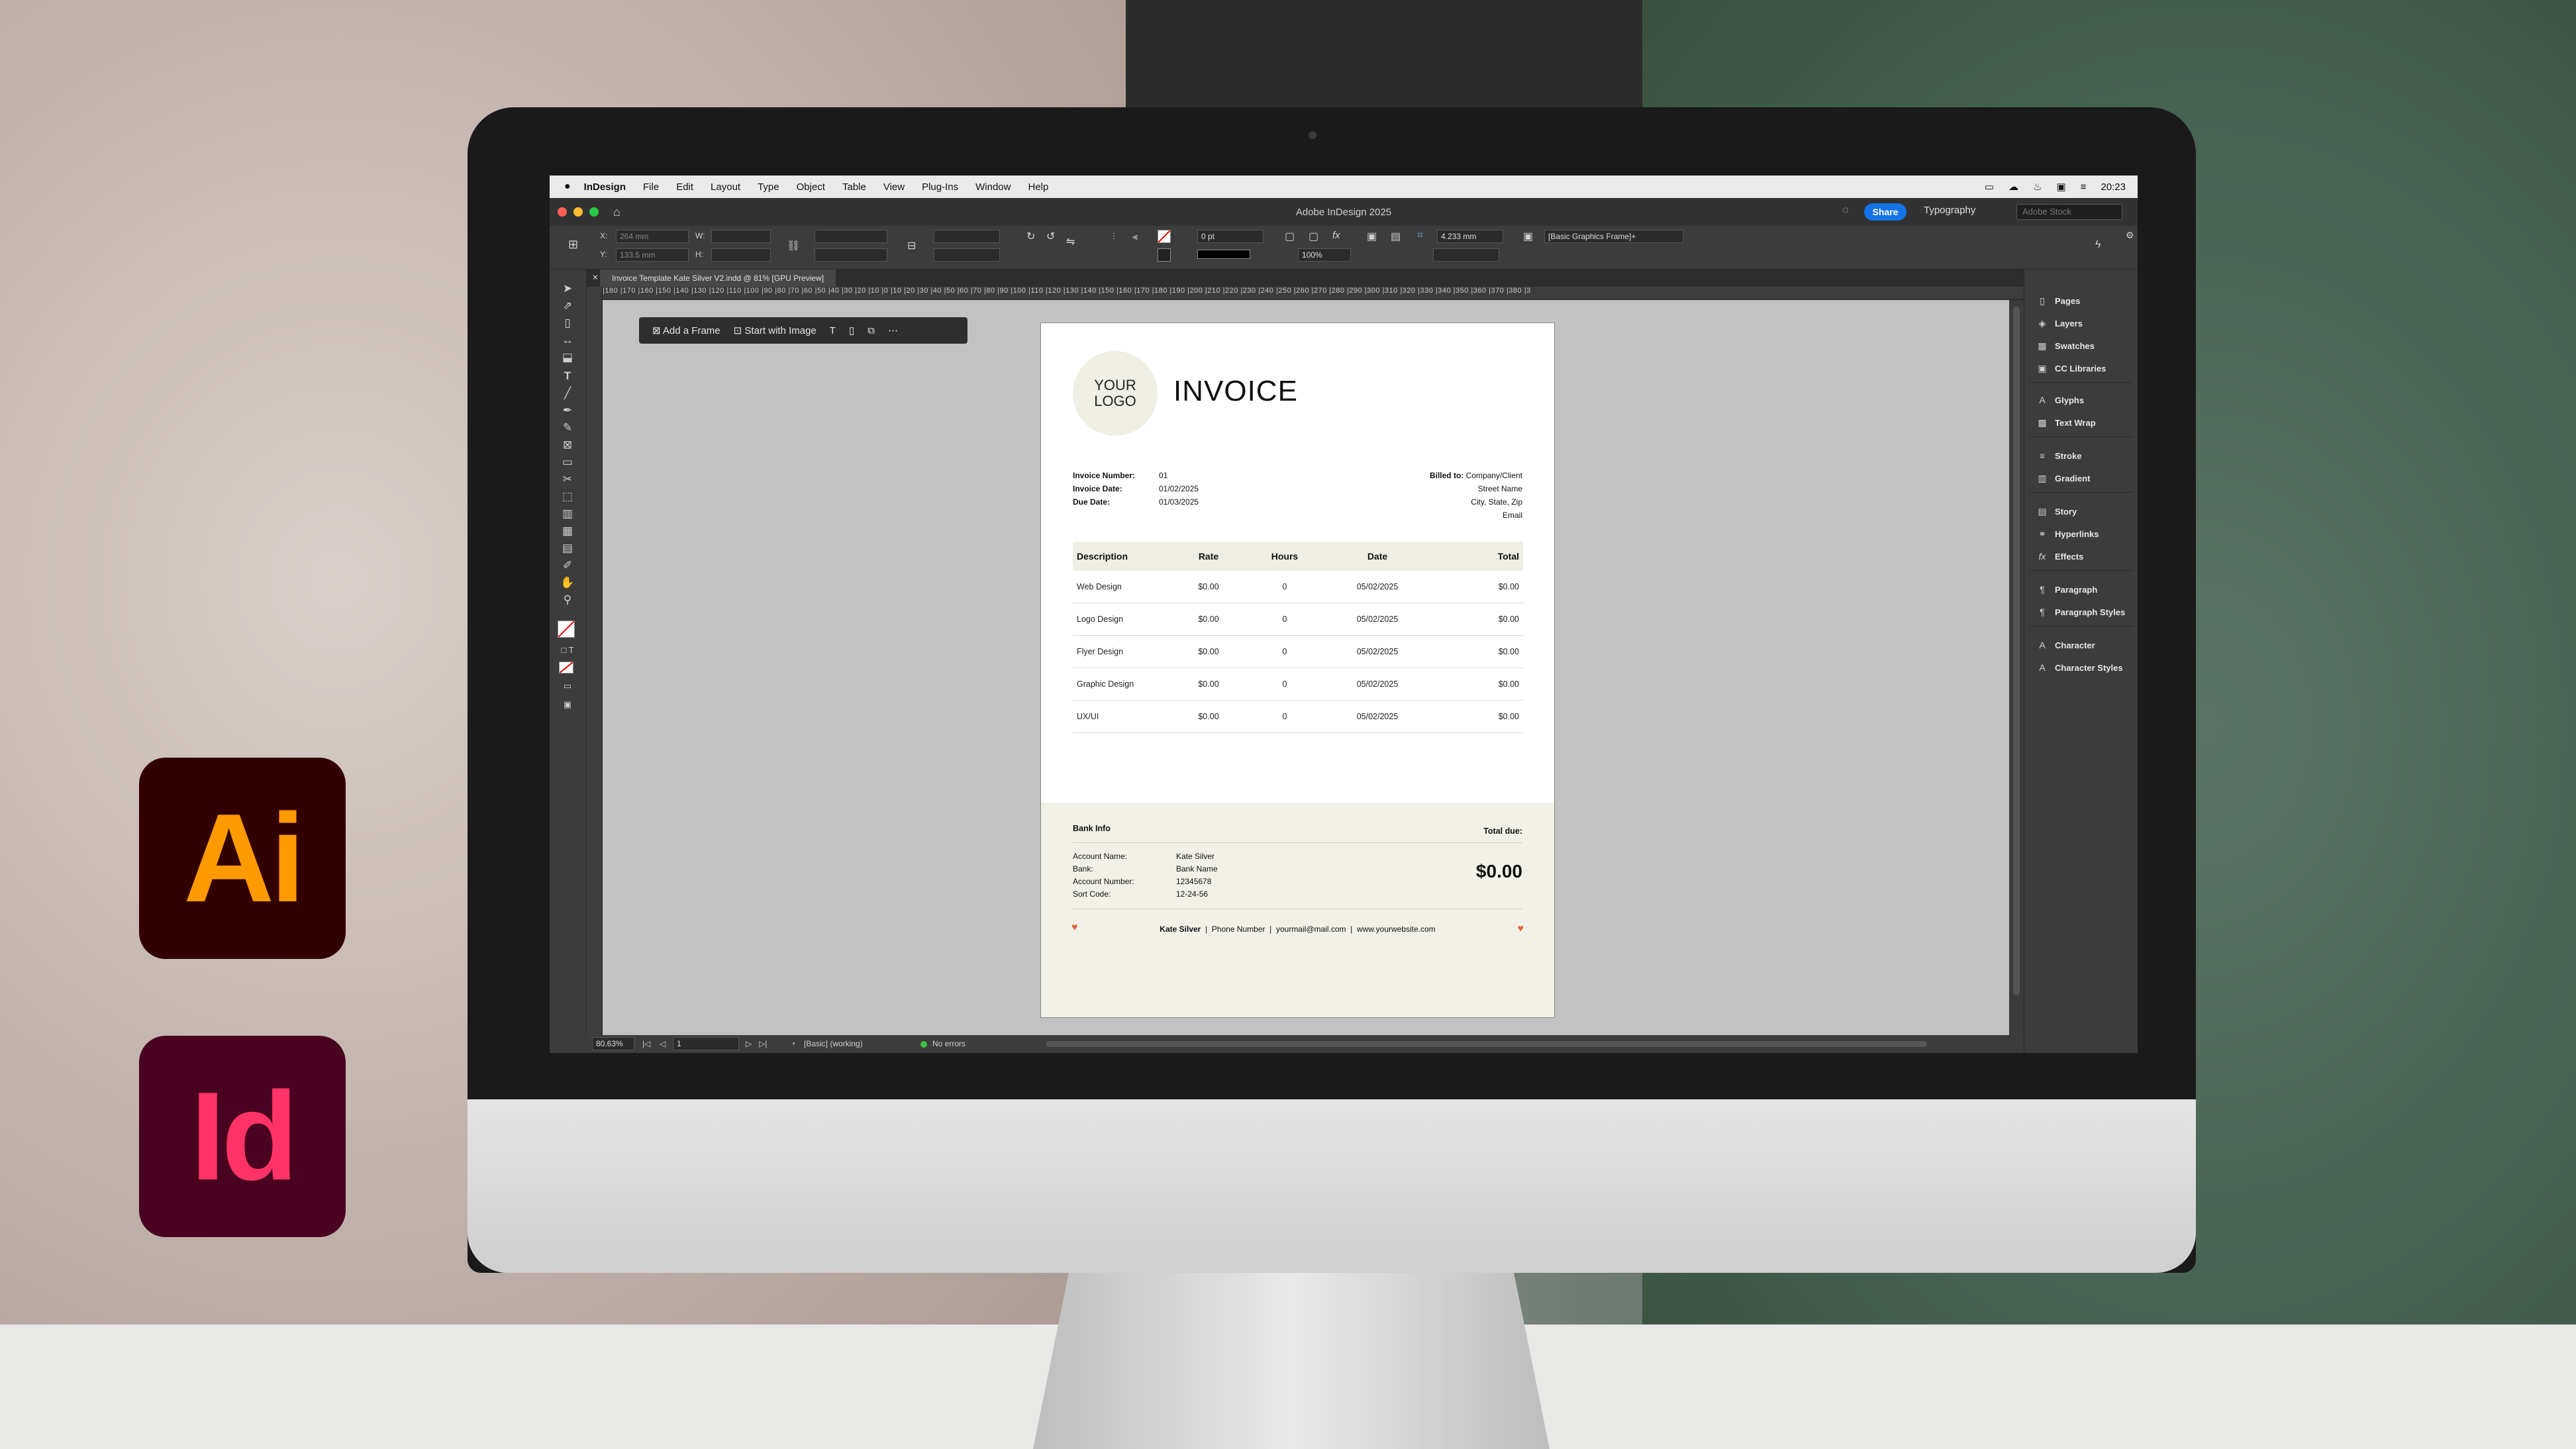  What do you see at coordinates (2065, 422) in the screenshot?
I see `panel-text-wrap: ▩ Text Wrap` at bounding box center [2065, 422].